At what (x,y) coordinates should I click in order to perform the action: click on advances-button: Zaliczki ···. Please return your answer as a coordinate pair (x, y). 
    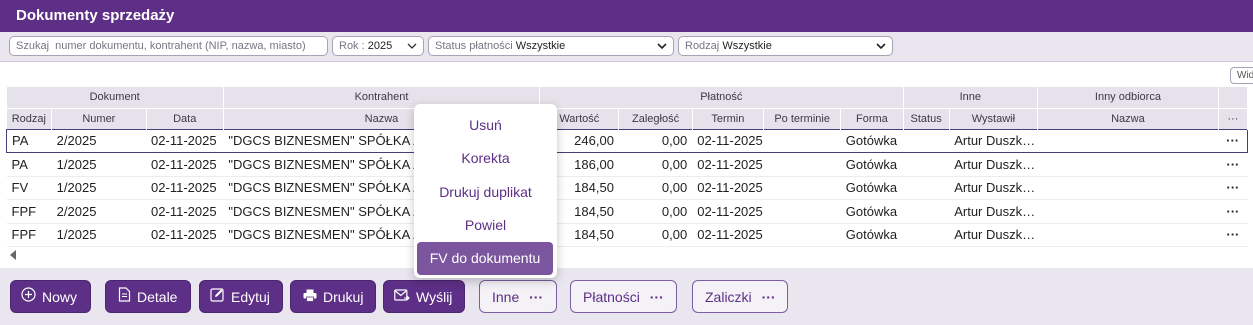
    Looking at the image, I should click on (740, 296).